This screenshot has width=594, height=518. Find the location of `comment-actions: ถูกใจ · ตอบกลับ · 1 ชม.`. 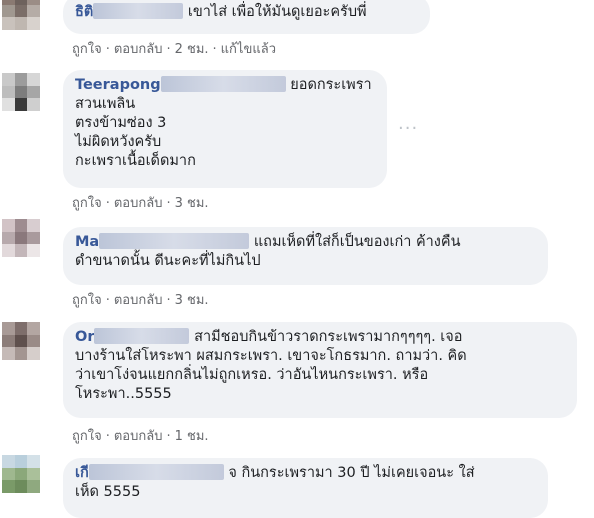

comment-actions: ถูกใจ · ตอบกลับ · 1 ชม. is located at coordinates (140, 436).